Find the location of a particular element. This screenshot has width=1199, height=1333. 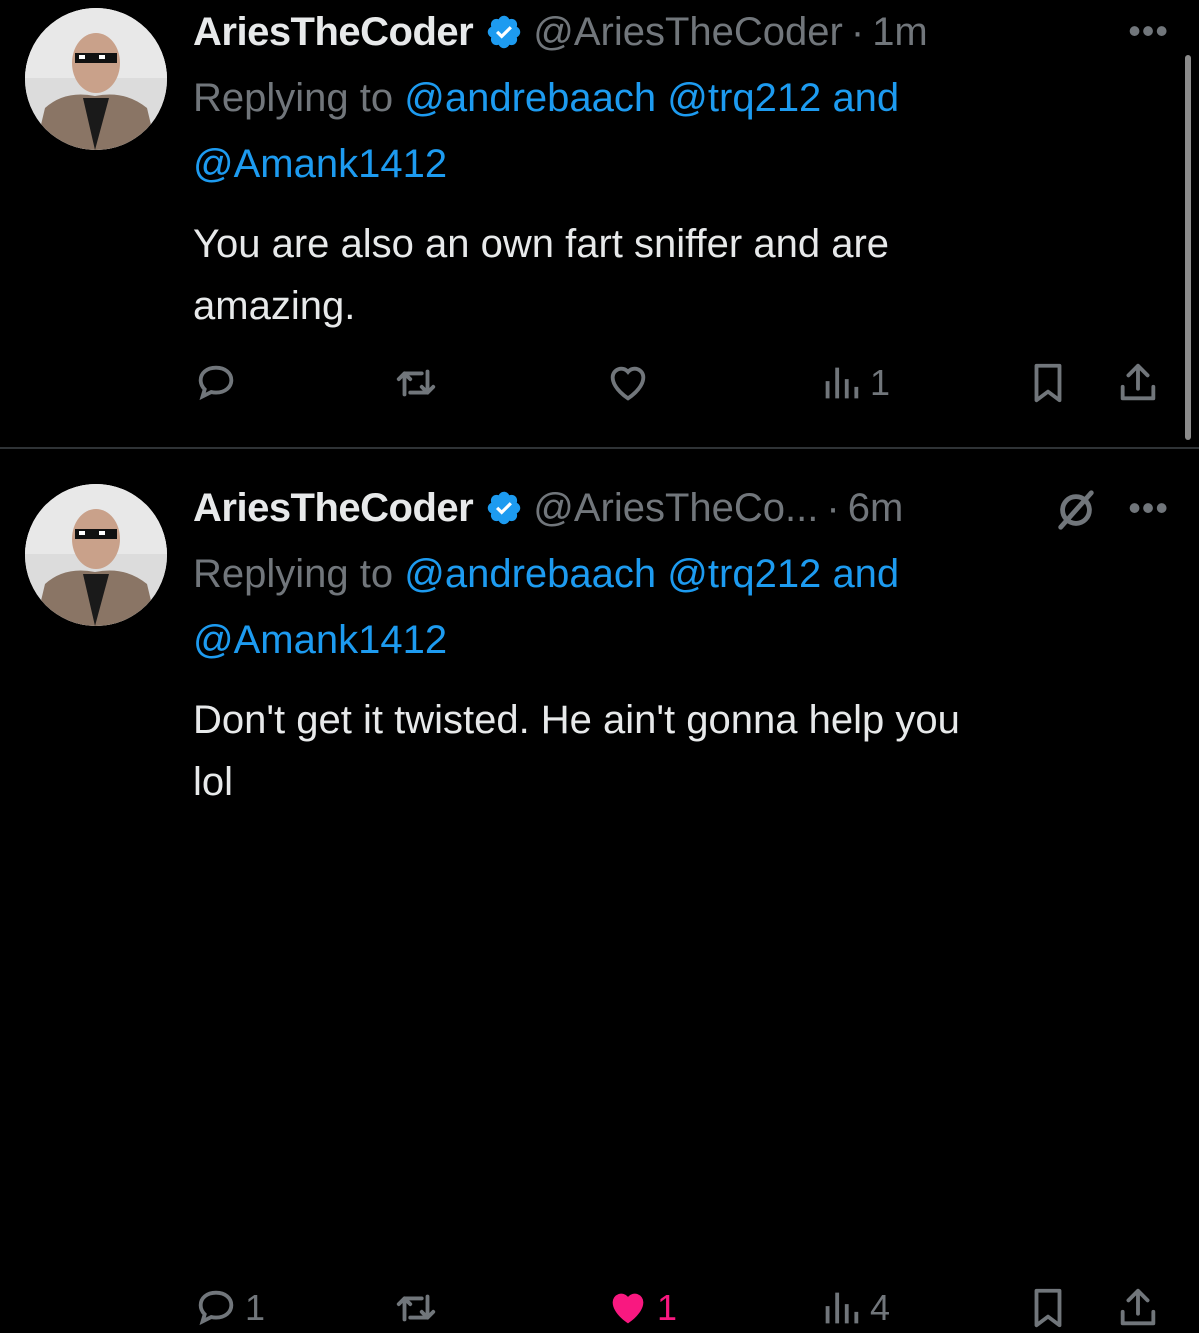

scrollbar is located at coordinates (1188, 247).